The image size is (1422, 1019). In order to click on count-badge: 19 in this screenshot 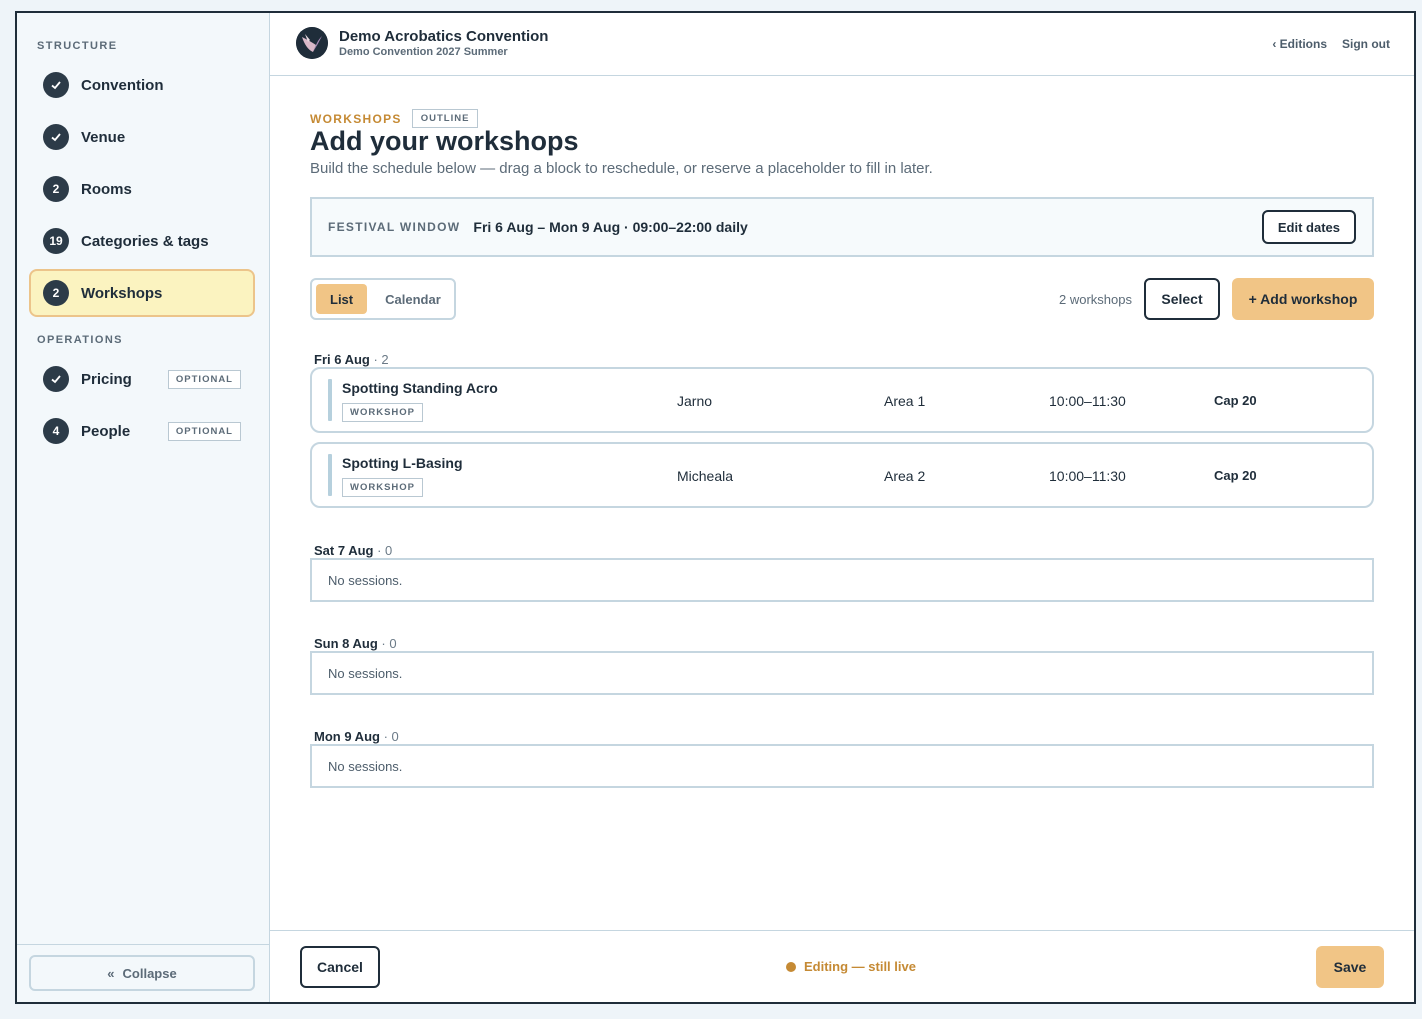, I will do `click(56, 241)`.